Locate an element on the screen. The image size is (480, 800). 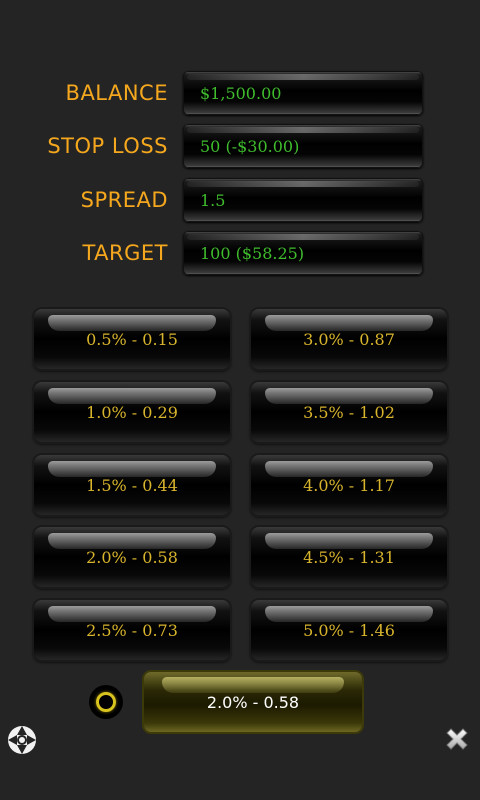
selected-risk-result: 2.0% - 0.58 is located at coordinates (253, 702).